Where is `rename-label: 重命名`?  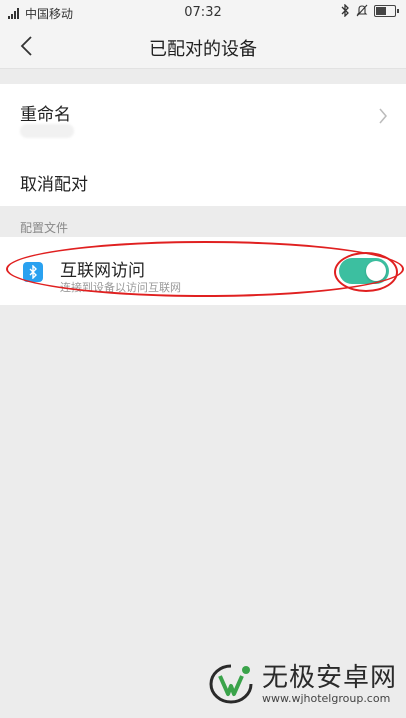
rename-label: 重命名 is located at coordinates (45, 115).